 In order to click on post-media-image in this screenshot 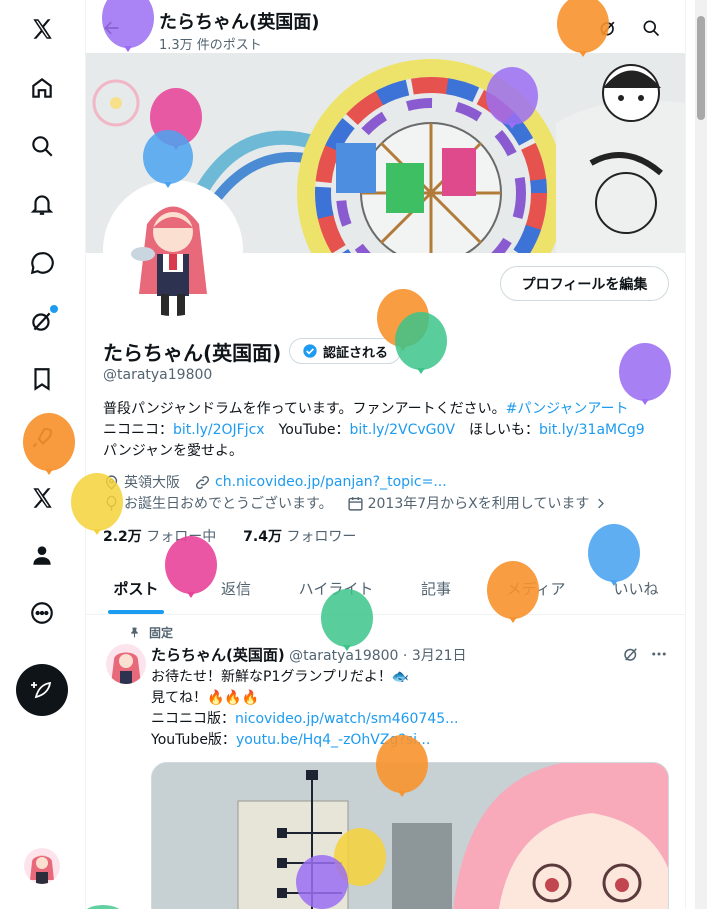, I will do `click(410, 835)`.